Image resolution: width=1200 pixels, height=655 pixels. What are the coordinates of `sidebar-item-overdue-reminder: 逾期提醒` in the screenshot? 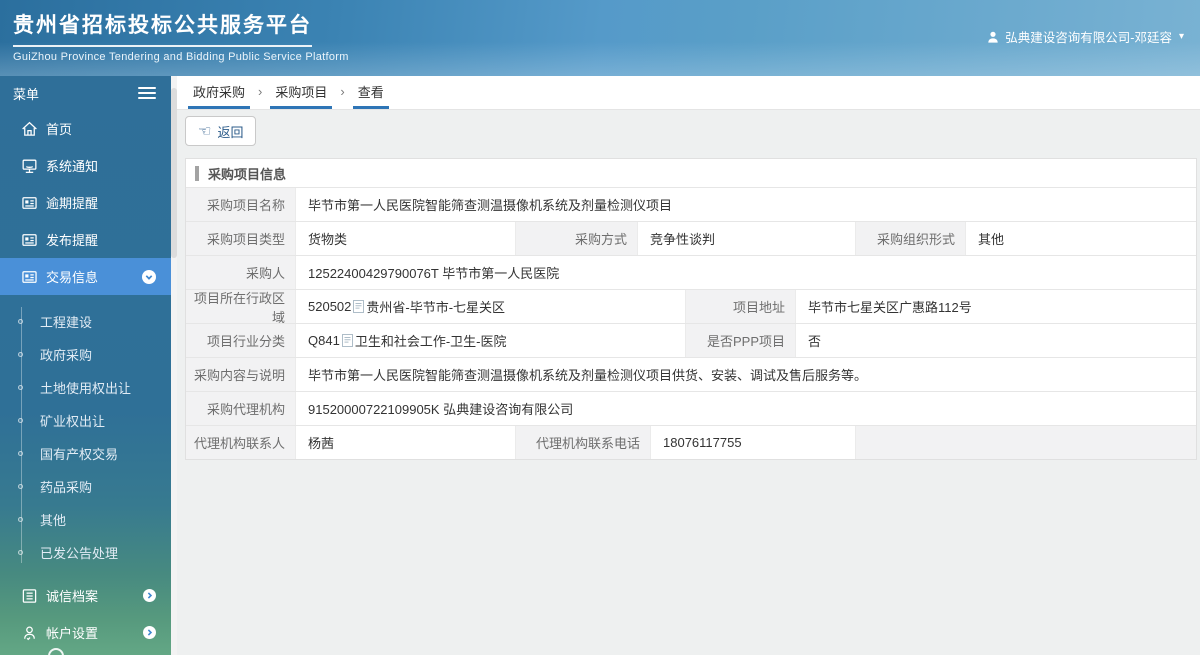 It's located at (85, 202).